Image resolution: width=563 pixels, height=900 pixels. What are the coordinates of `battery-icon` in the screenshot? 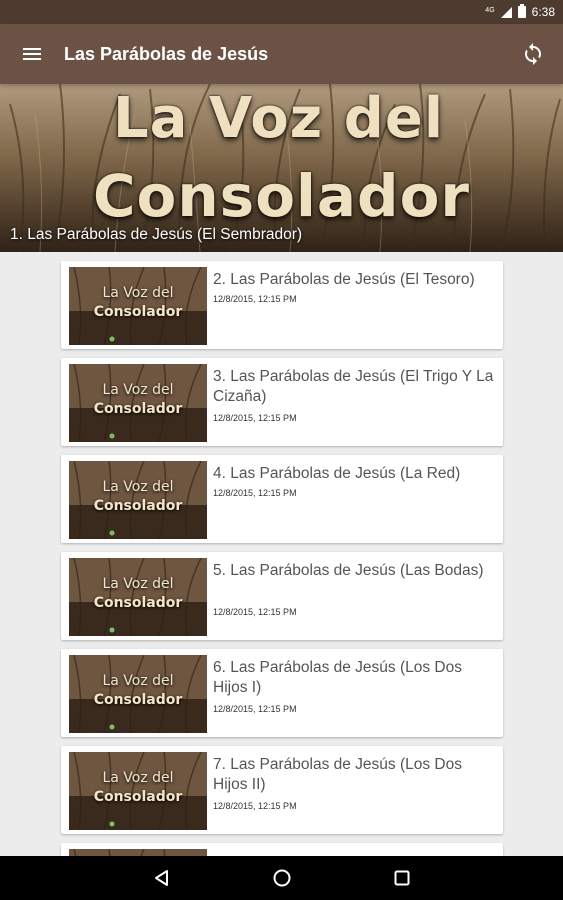 It's located at (521, 11).